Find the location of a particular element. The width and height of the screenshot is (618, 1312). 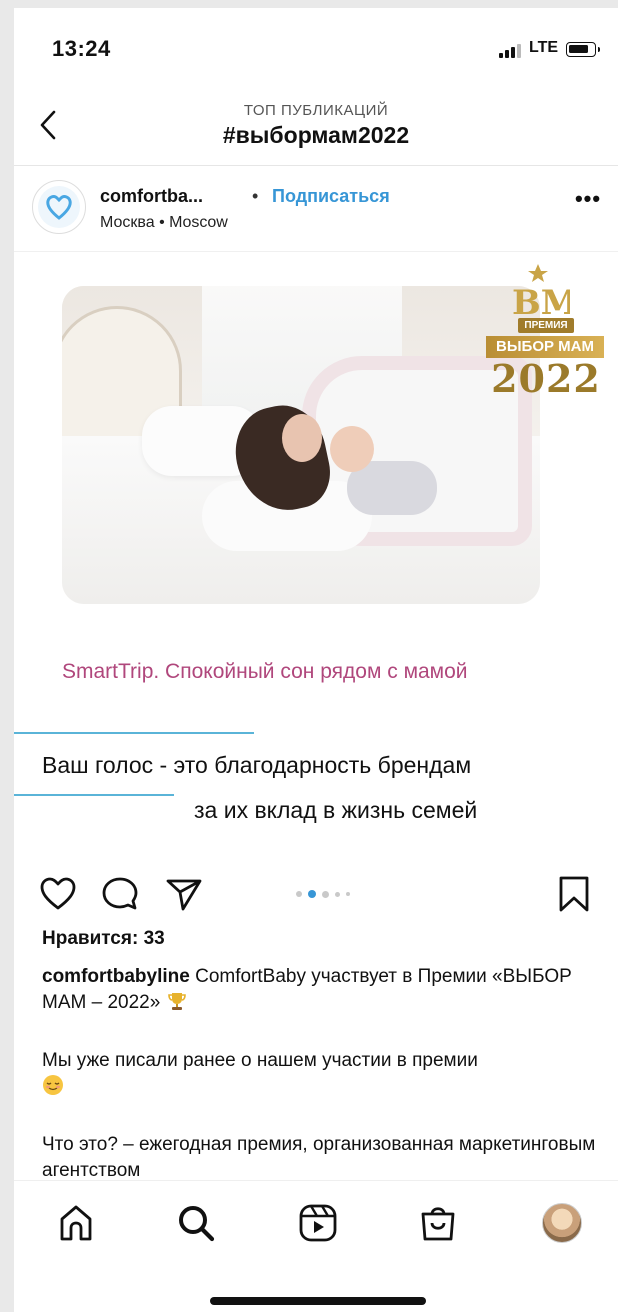

award-badge: ВМ ПРЕМИЯ ВЫБОР МАМ 2022 is located at coordinates (540, 332).